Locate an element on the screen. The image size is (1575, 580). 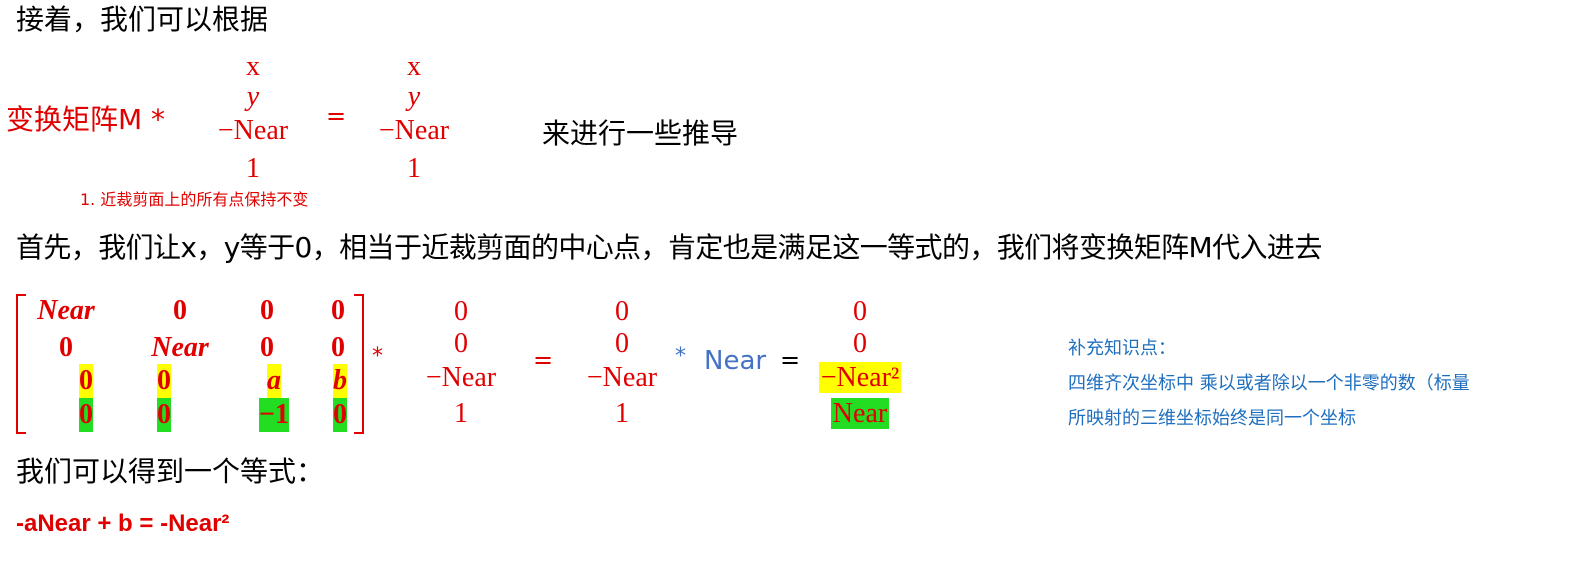
result-equation: -aNear + b = -Near² is located at coordinates (123, 523).